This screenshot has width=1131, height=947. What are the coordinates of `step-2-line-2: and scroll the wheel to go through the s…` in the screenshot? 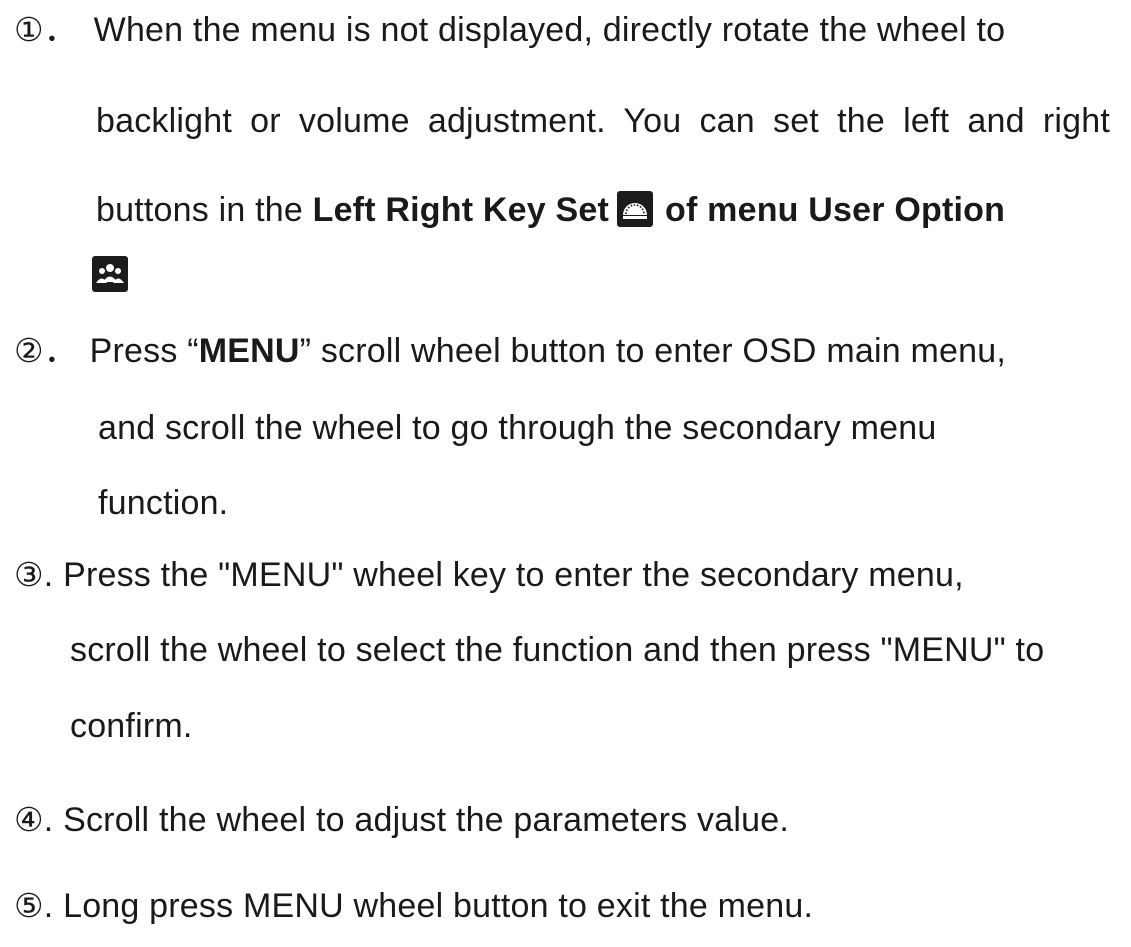 It's located at (517, 428).